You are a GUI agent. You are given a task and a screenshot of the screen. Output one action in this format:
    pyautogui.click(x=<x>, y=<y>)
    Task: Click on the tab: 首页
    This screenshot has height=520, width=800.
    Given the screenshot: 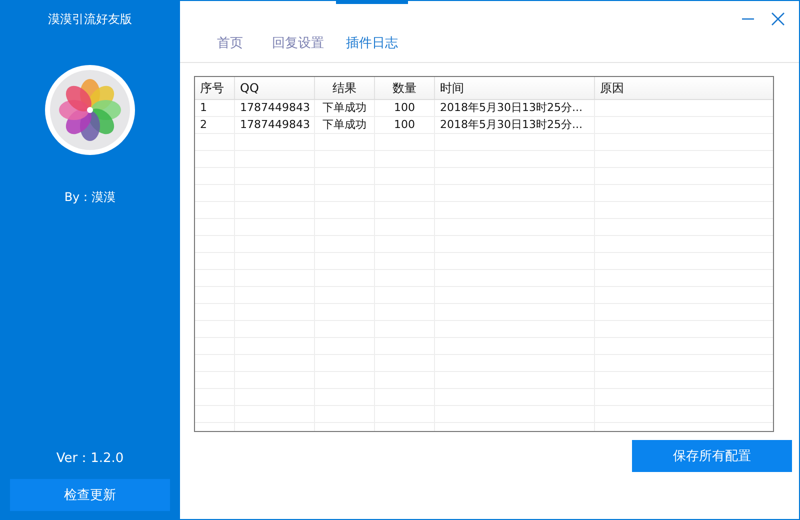 What is the action you would take?
    pyautogui.click(x=230, y=31)
    